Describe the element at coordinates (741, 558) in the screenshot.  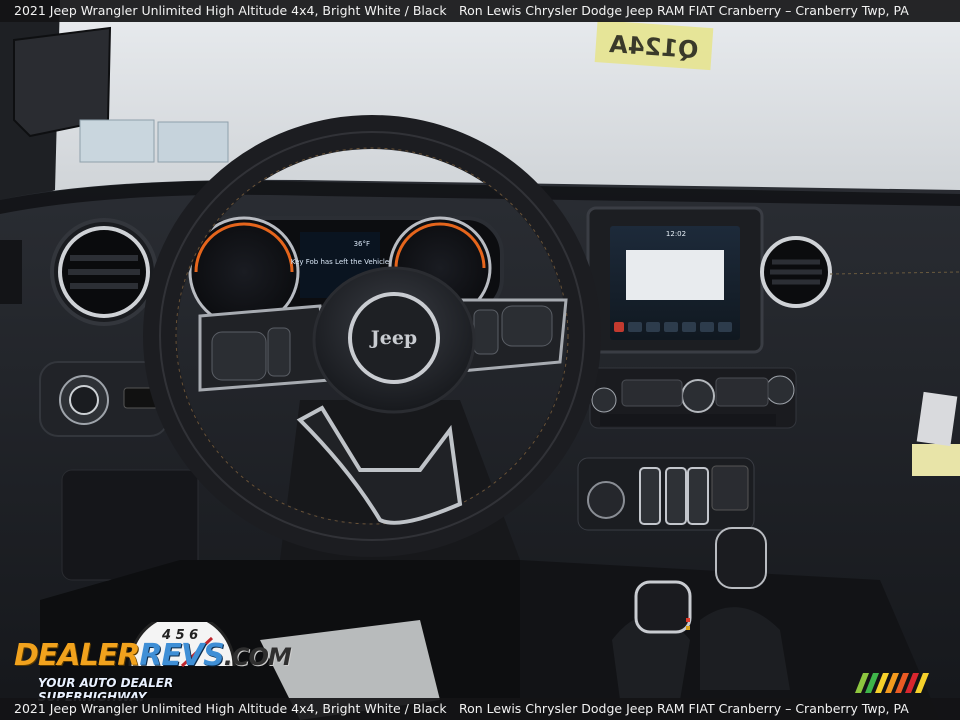
I see `transfer-case-lever` at that location.